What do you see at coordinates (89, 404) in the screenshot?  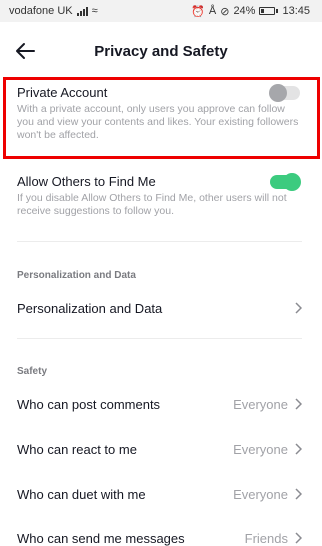 I see `row-label: Who can post comments` at bounding box center [89, 404].